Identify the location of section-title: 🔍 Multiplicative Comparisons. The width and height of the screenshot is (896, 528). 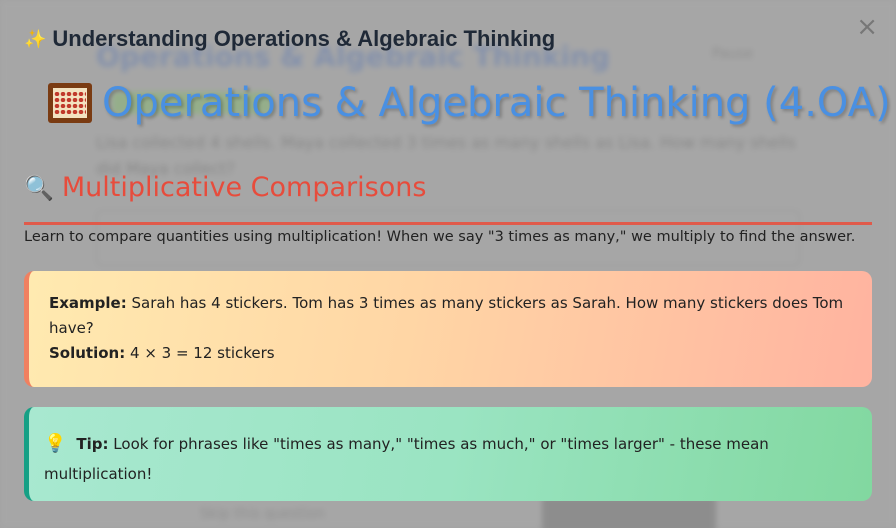
(225, 187).